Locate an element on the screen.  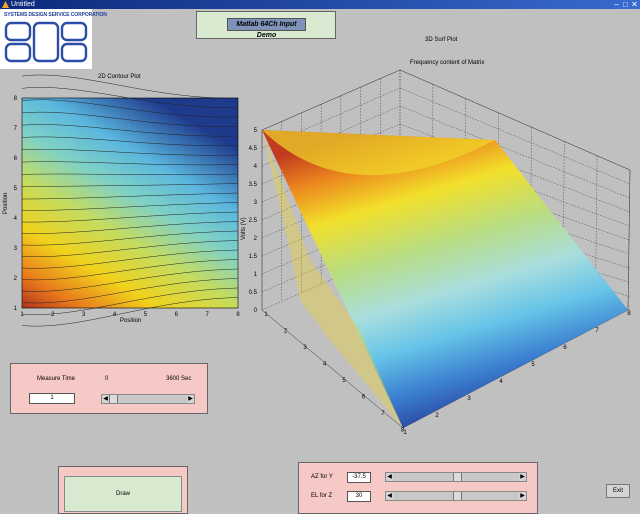
surf-right-tick: 4 is located at coordinates (501, 382).